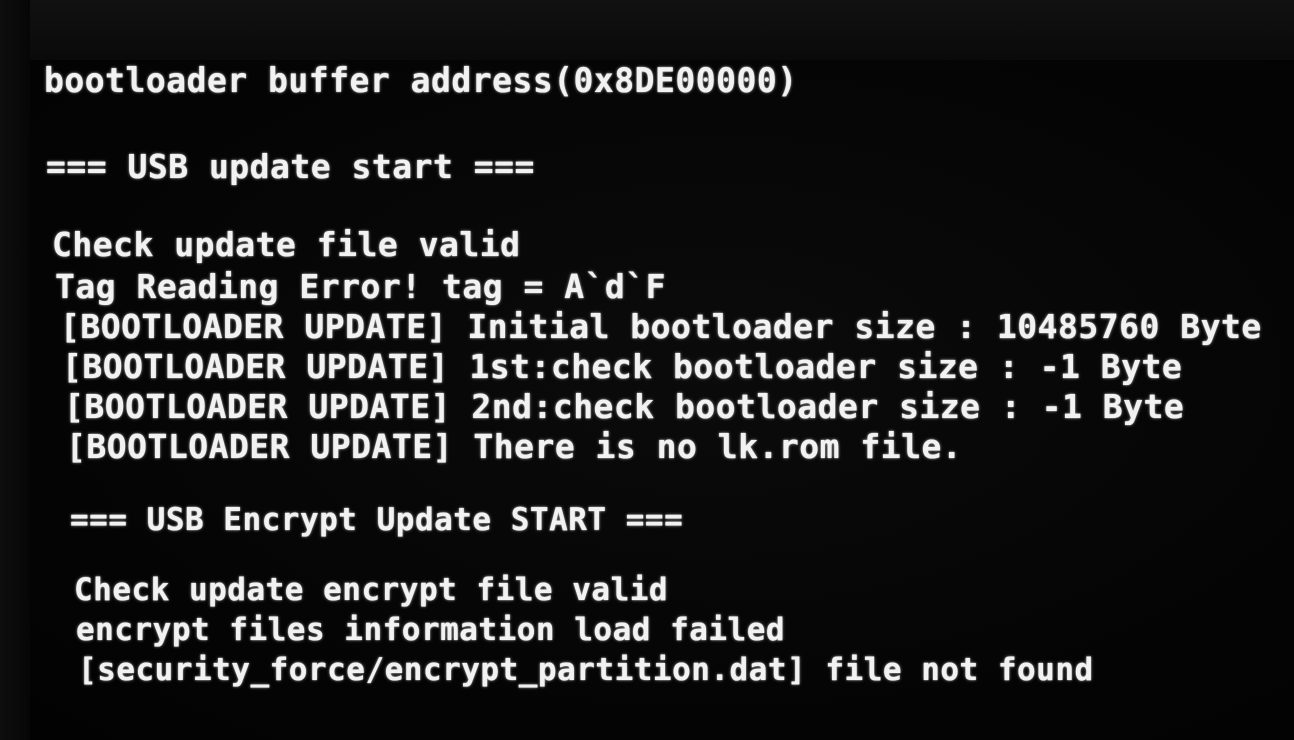 Image resolution: width=1294 pixels, height=740 pixels. What do you see at coordinates (377, 520) in the screenshot?
I see `console-line-usb-encrypt-start: === USB Encrypt Update START ===` at bounding box center [377, 520].